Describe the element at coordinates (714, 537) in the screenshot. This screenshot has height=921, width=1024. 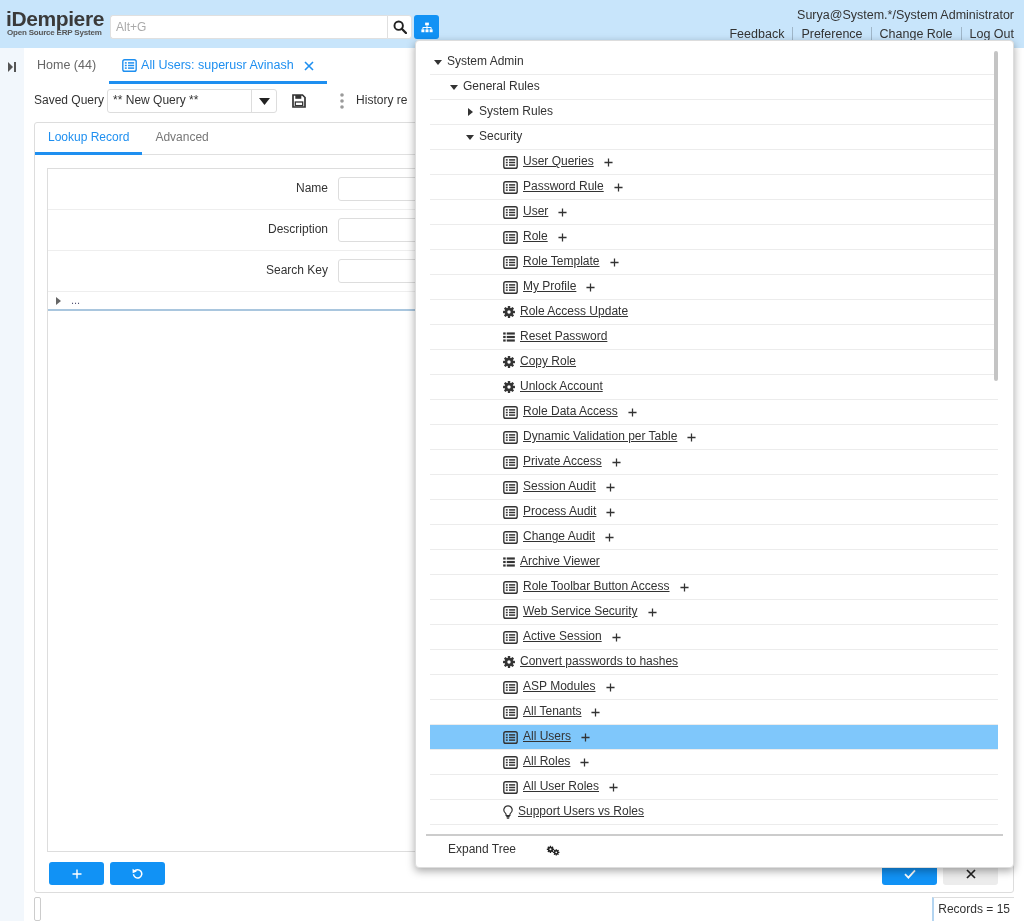
I see `menu-tree-row: Change Audit` at that location.